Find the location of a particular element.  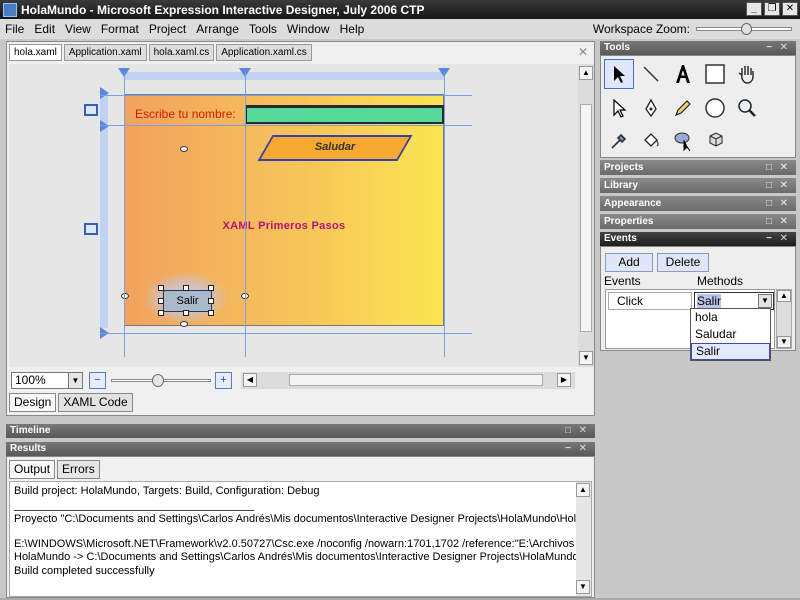

scroll-left-icon: ◀ is located at coordinates (250, 380).